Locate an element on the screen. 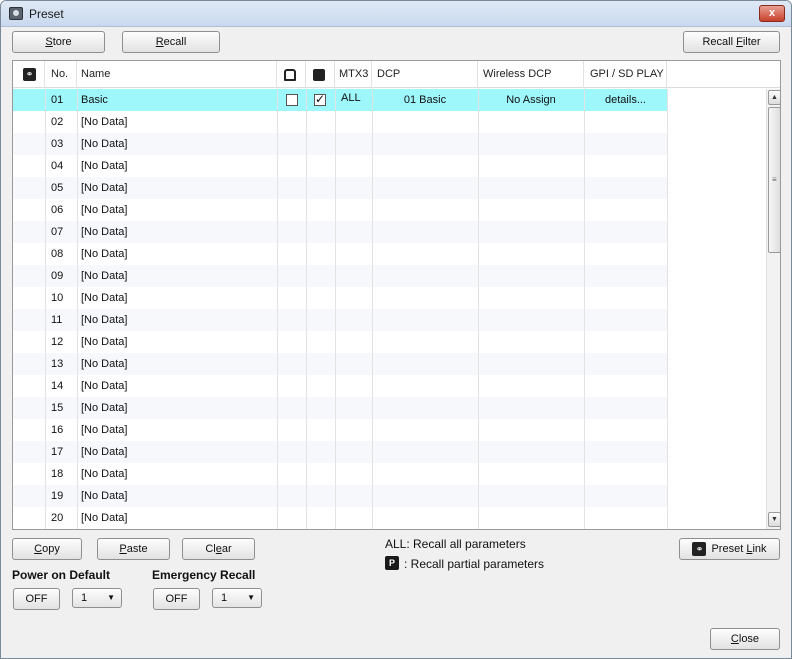 This screenshot has width=792, height=659. row-number: 17 is located at coordinates (57, 452).